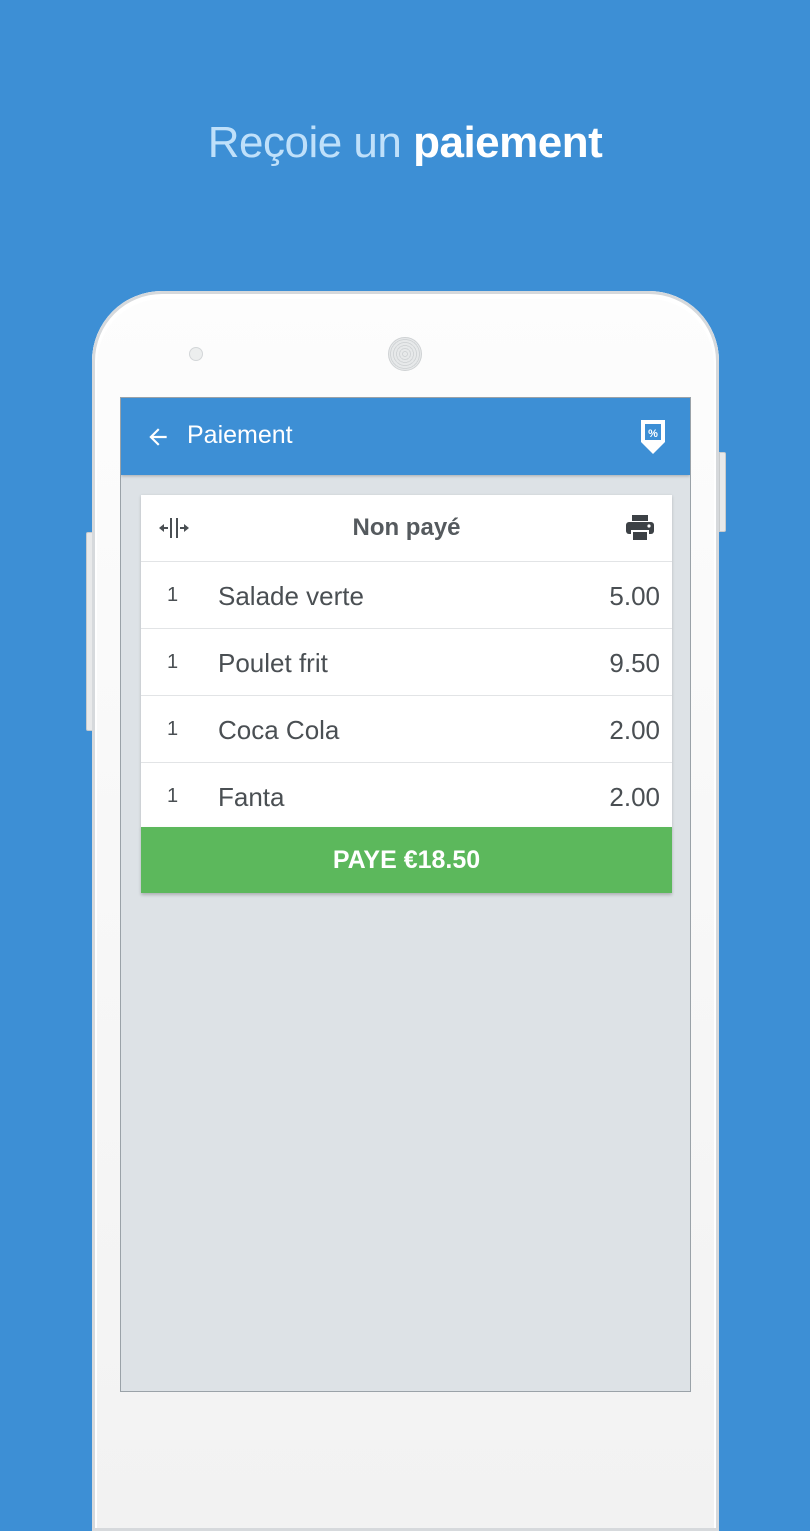 The height and width of the screenshot is (1531, 810). Describe the element at coordinates (196, 354) in the screenshot. I see `front-camera` at that location.